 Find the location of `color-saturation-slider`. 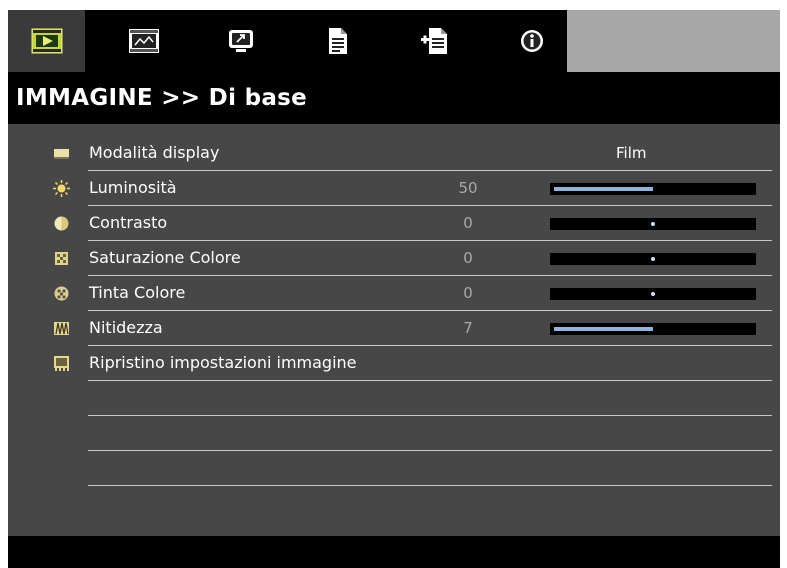

color-saturation-slider is located at coordinates (653, 259).